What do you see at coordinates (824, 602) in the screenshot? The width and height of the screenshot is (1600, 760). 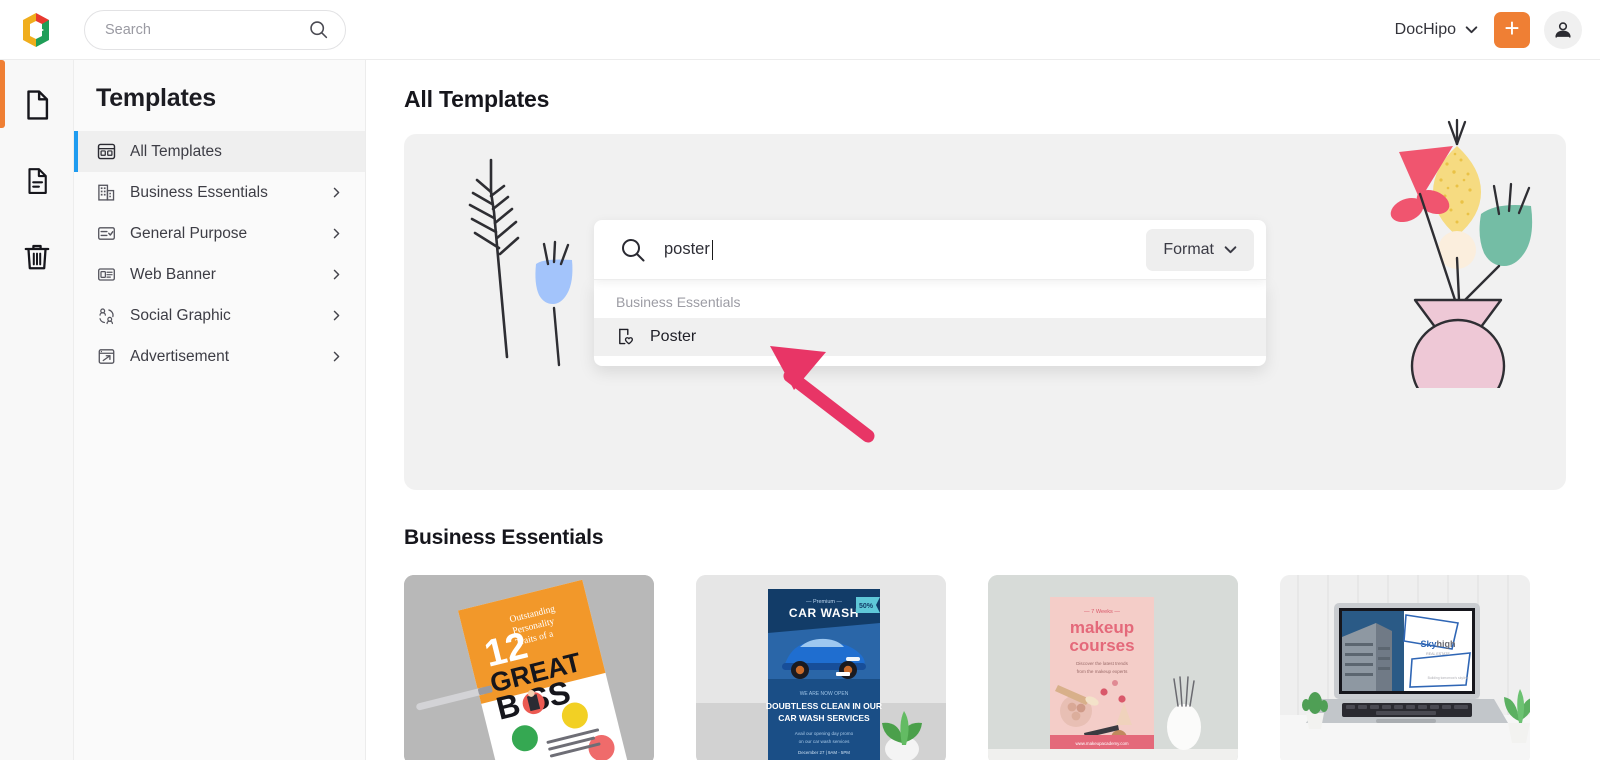 I see `svg-text: — Premium —` at bounding box center [824, 602].